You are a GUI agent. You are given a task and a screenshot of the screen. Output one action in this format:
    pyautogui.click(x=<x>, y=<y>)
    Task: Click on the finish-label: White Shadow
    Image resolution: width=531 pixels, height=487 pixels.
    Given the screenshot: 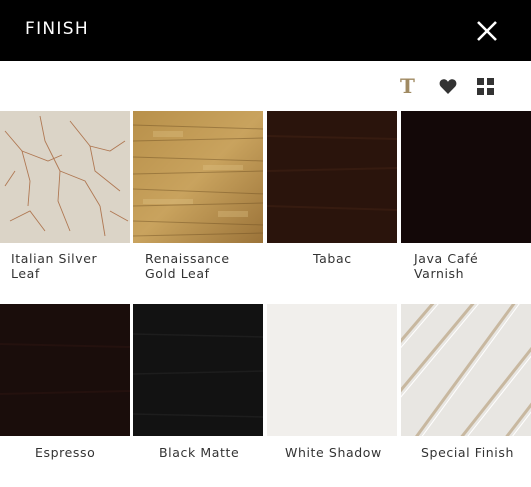 What is the action you would take?
    pyautogui.click(x=333, y=452)
    